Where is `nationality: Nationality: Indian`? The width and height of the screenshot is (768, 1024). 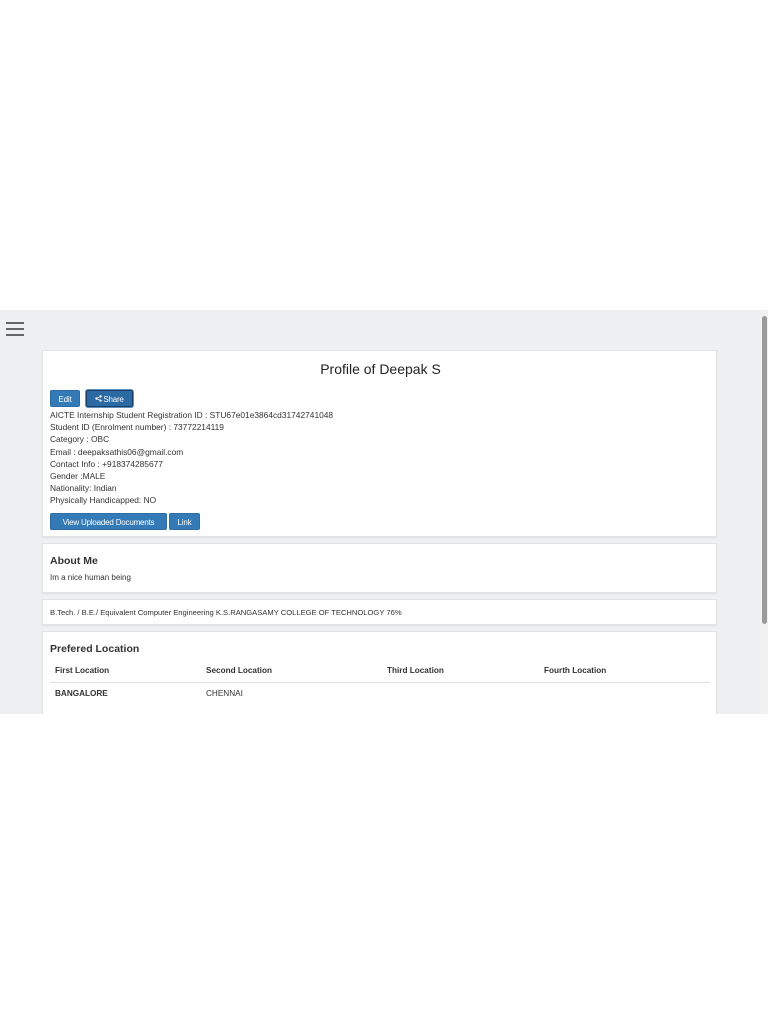 nationality: Nationality: Indian is located at coordinates (83, 488).